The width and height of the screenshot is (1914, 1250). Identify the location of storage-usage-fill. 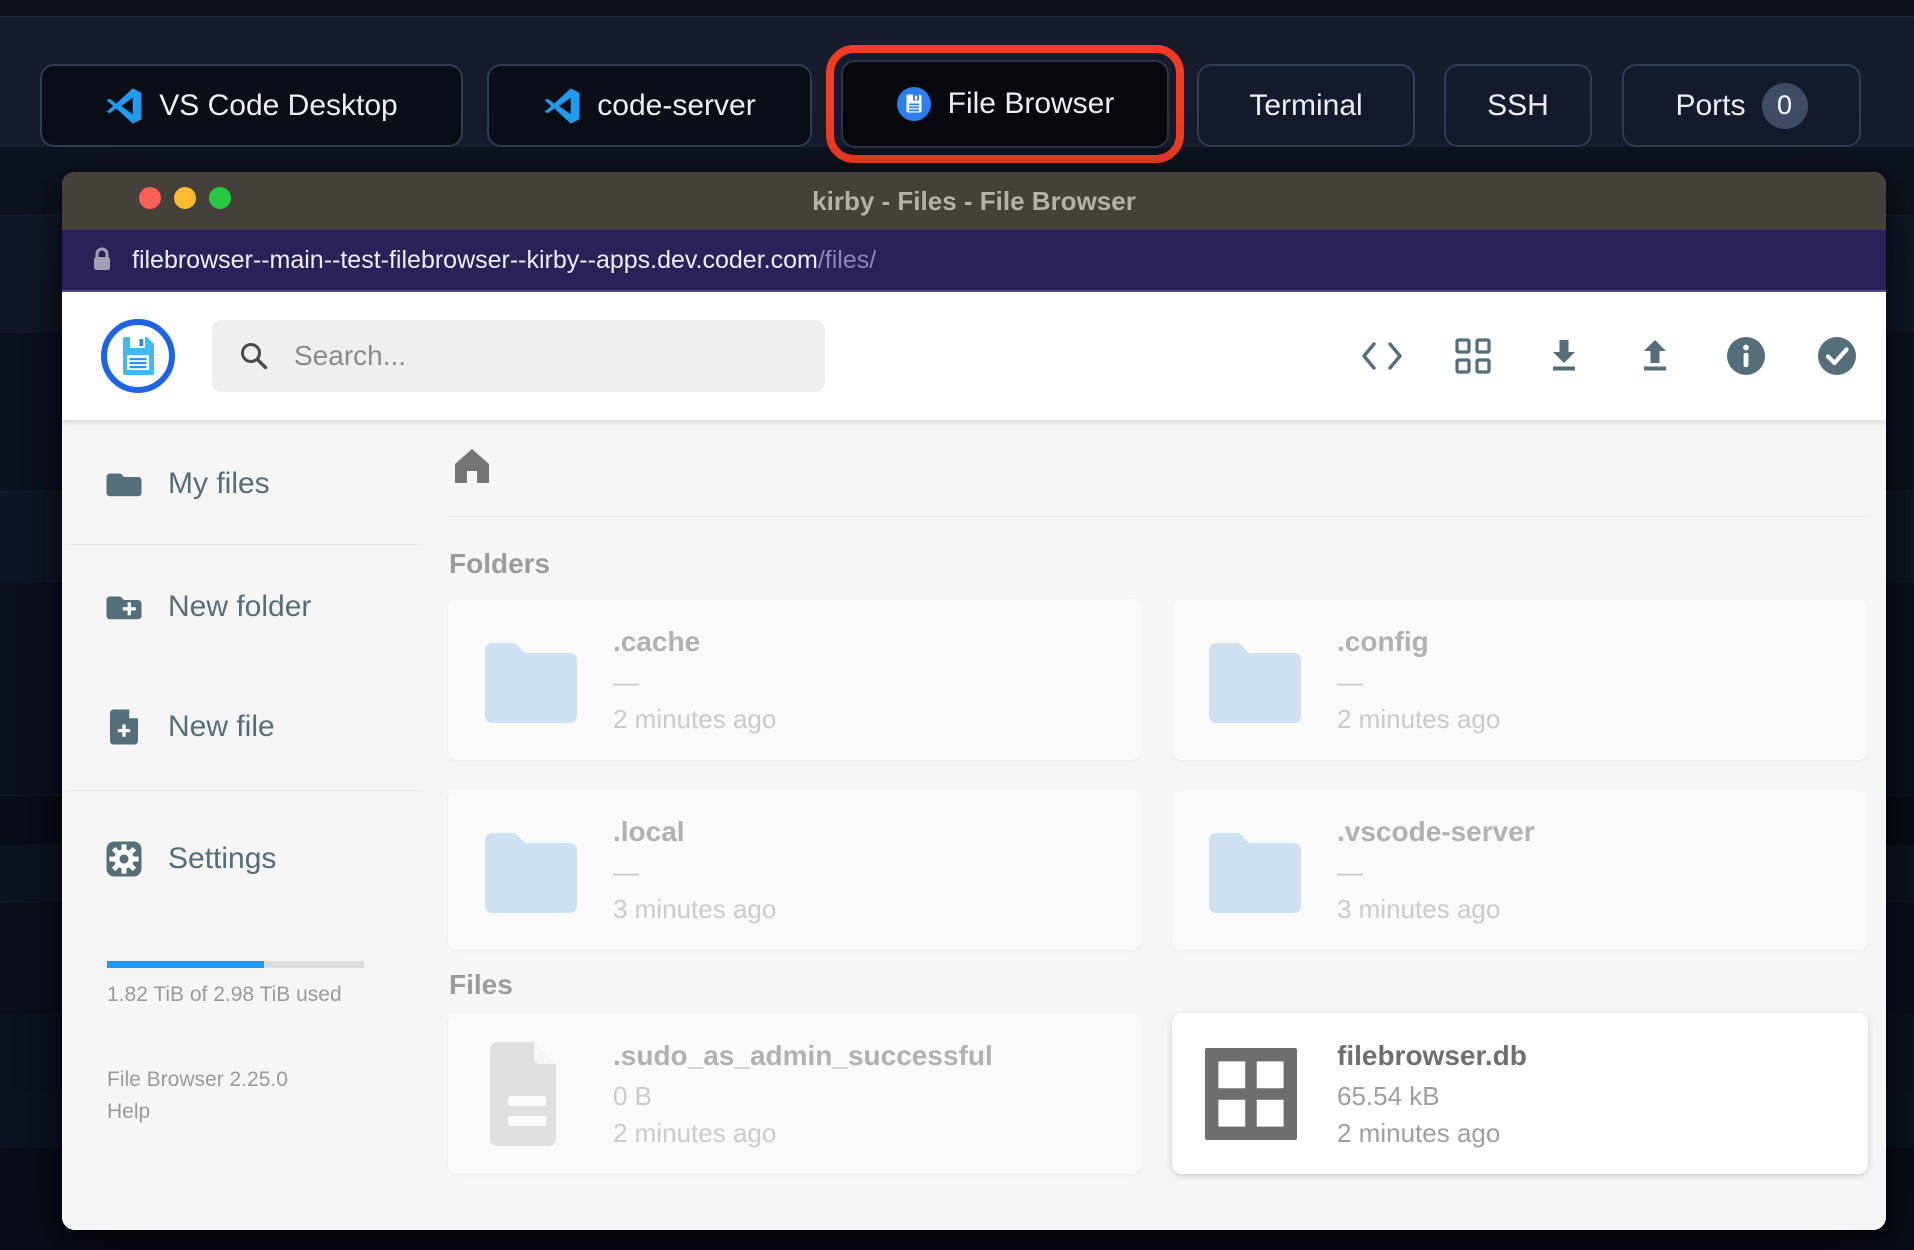
(185, 964).